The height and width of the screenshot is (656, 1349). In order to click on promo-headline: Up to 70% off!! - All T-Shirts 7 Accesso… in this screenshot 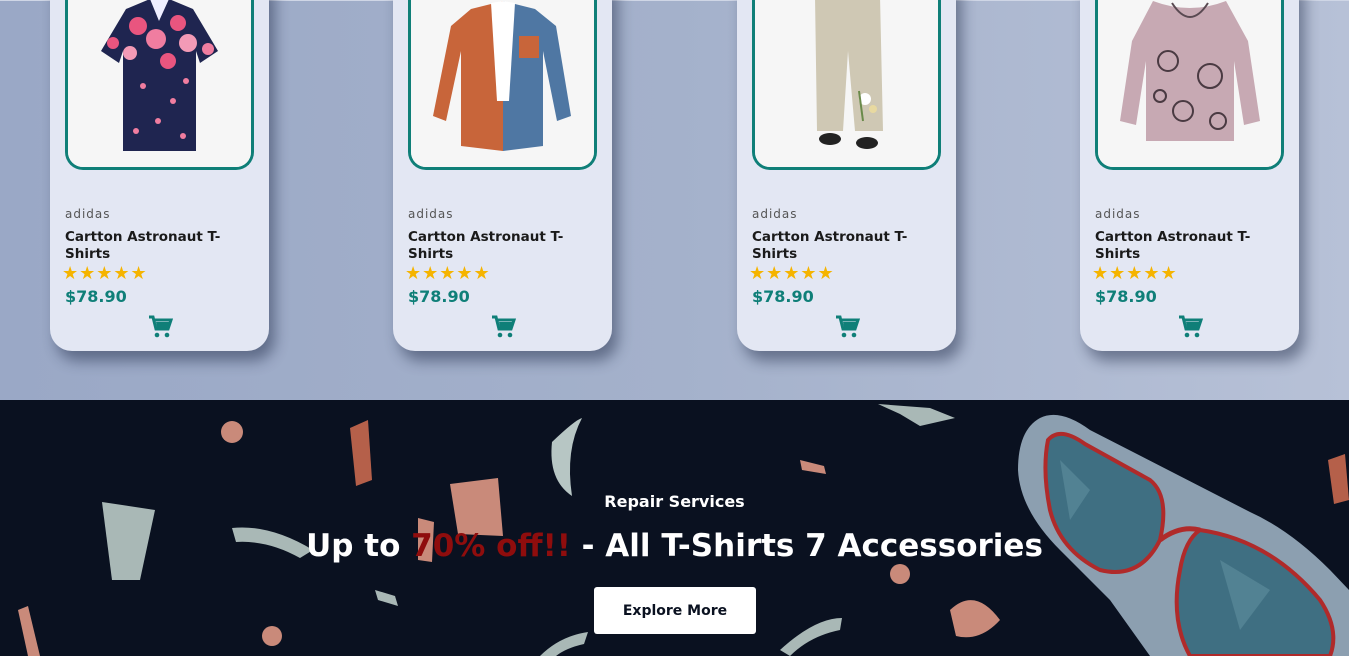, I will do `click(674, 546)`.